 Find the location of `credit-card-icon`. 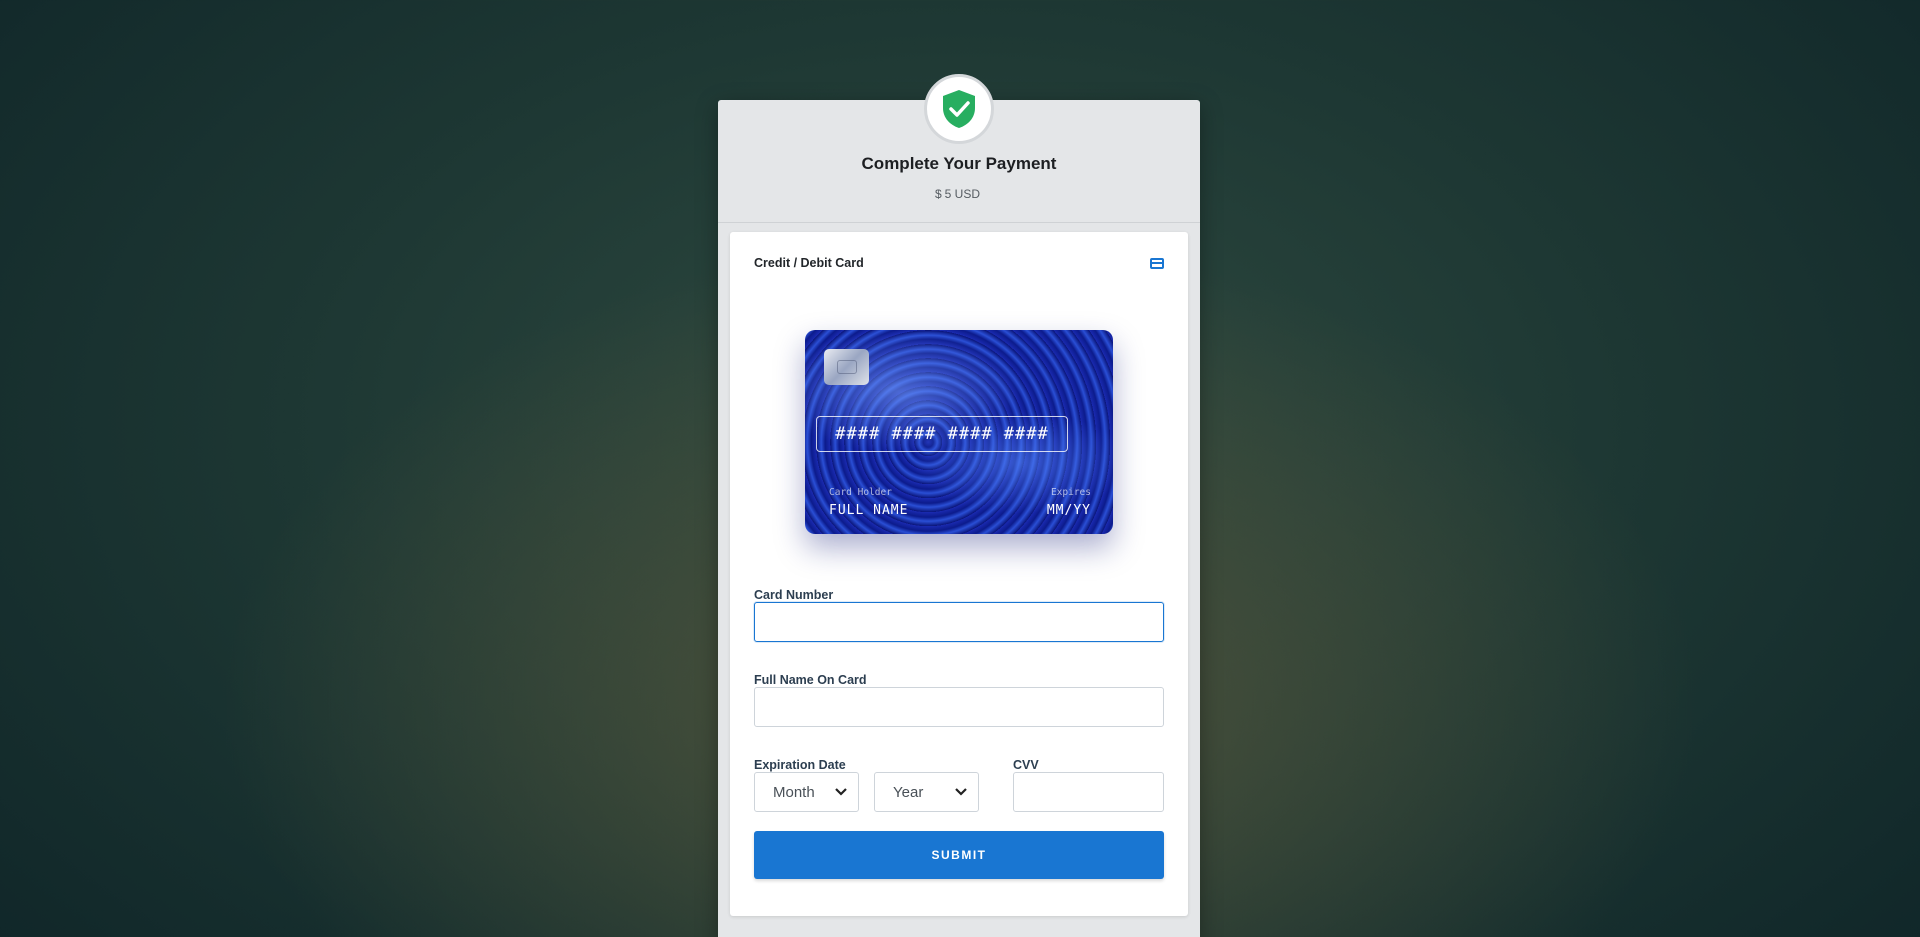

credit-card-icon is located at coordinates (1157, 263).